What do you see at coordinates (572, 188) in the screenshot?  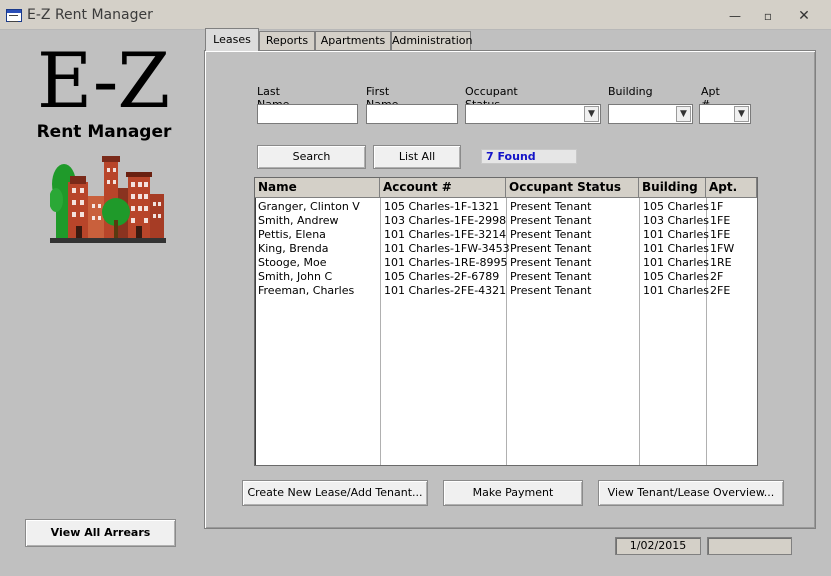 I see `column-header-occupant-status: Occupant Status` at bounding box center [572, 188].